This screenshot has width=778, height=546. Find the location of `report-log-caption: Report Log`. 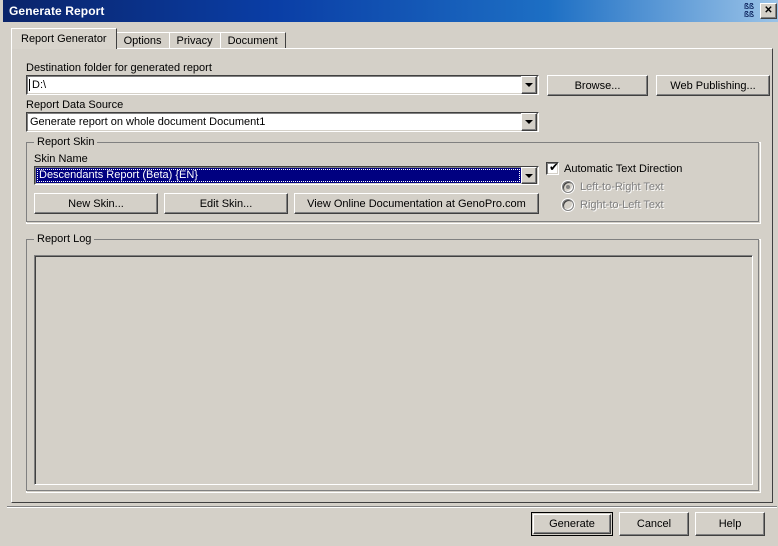

report-log-caption: Report Log is located at coordinates (64, 239).